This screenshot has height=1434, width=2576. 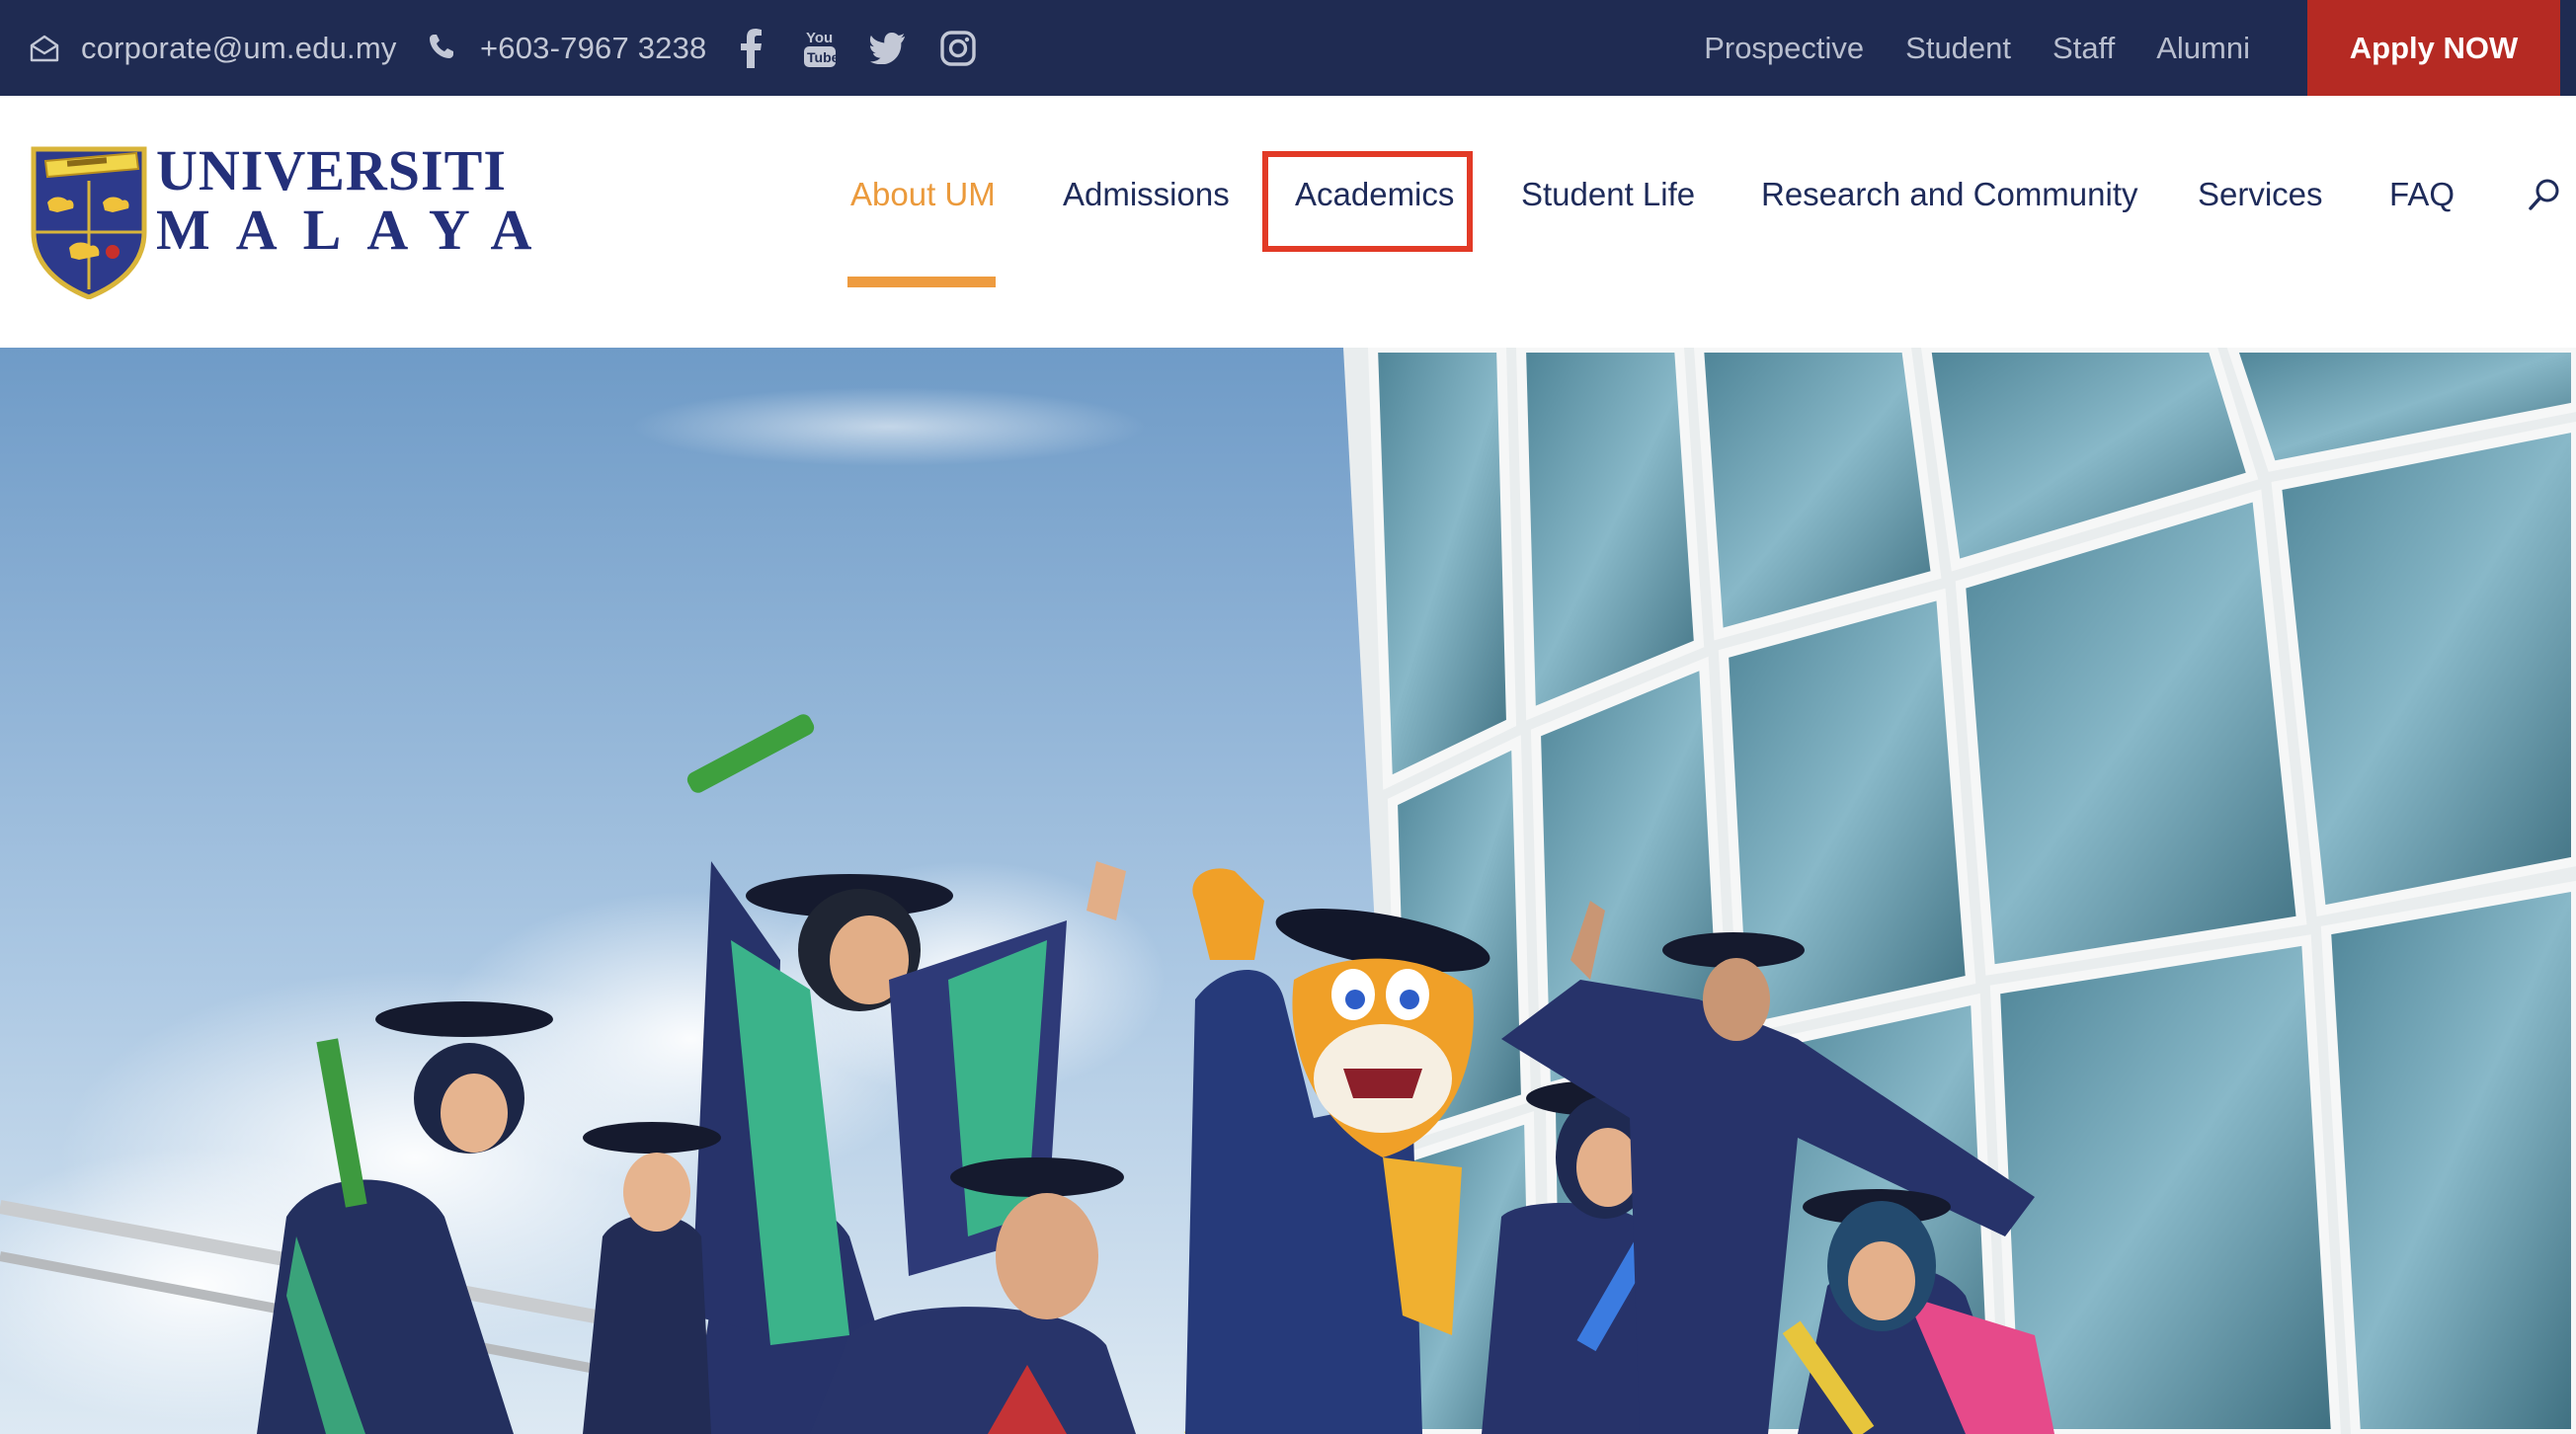 What do you see at coordinates (822, 57) in the screenshot?
I see `svg-text: Tube` at bounding box center [822, 57].